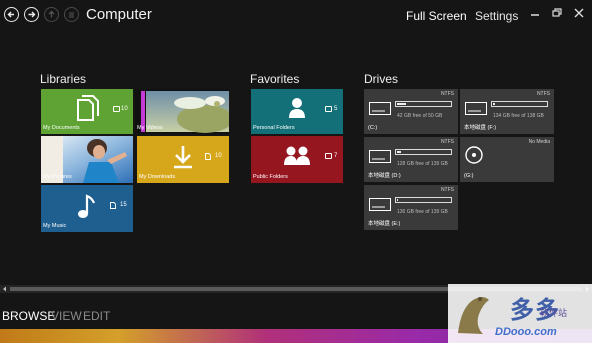 This screenshot has width=592, height=343. What do you see at coordinates (469, 176) in the screenshot?
I see `drive-name: (G:)` at bounding box center [469, 176].